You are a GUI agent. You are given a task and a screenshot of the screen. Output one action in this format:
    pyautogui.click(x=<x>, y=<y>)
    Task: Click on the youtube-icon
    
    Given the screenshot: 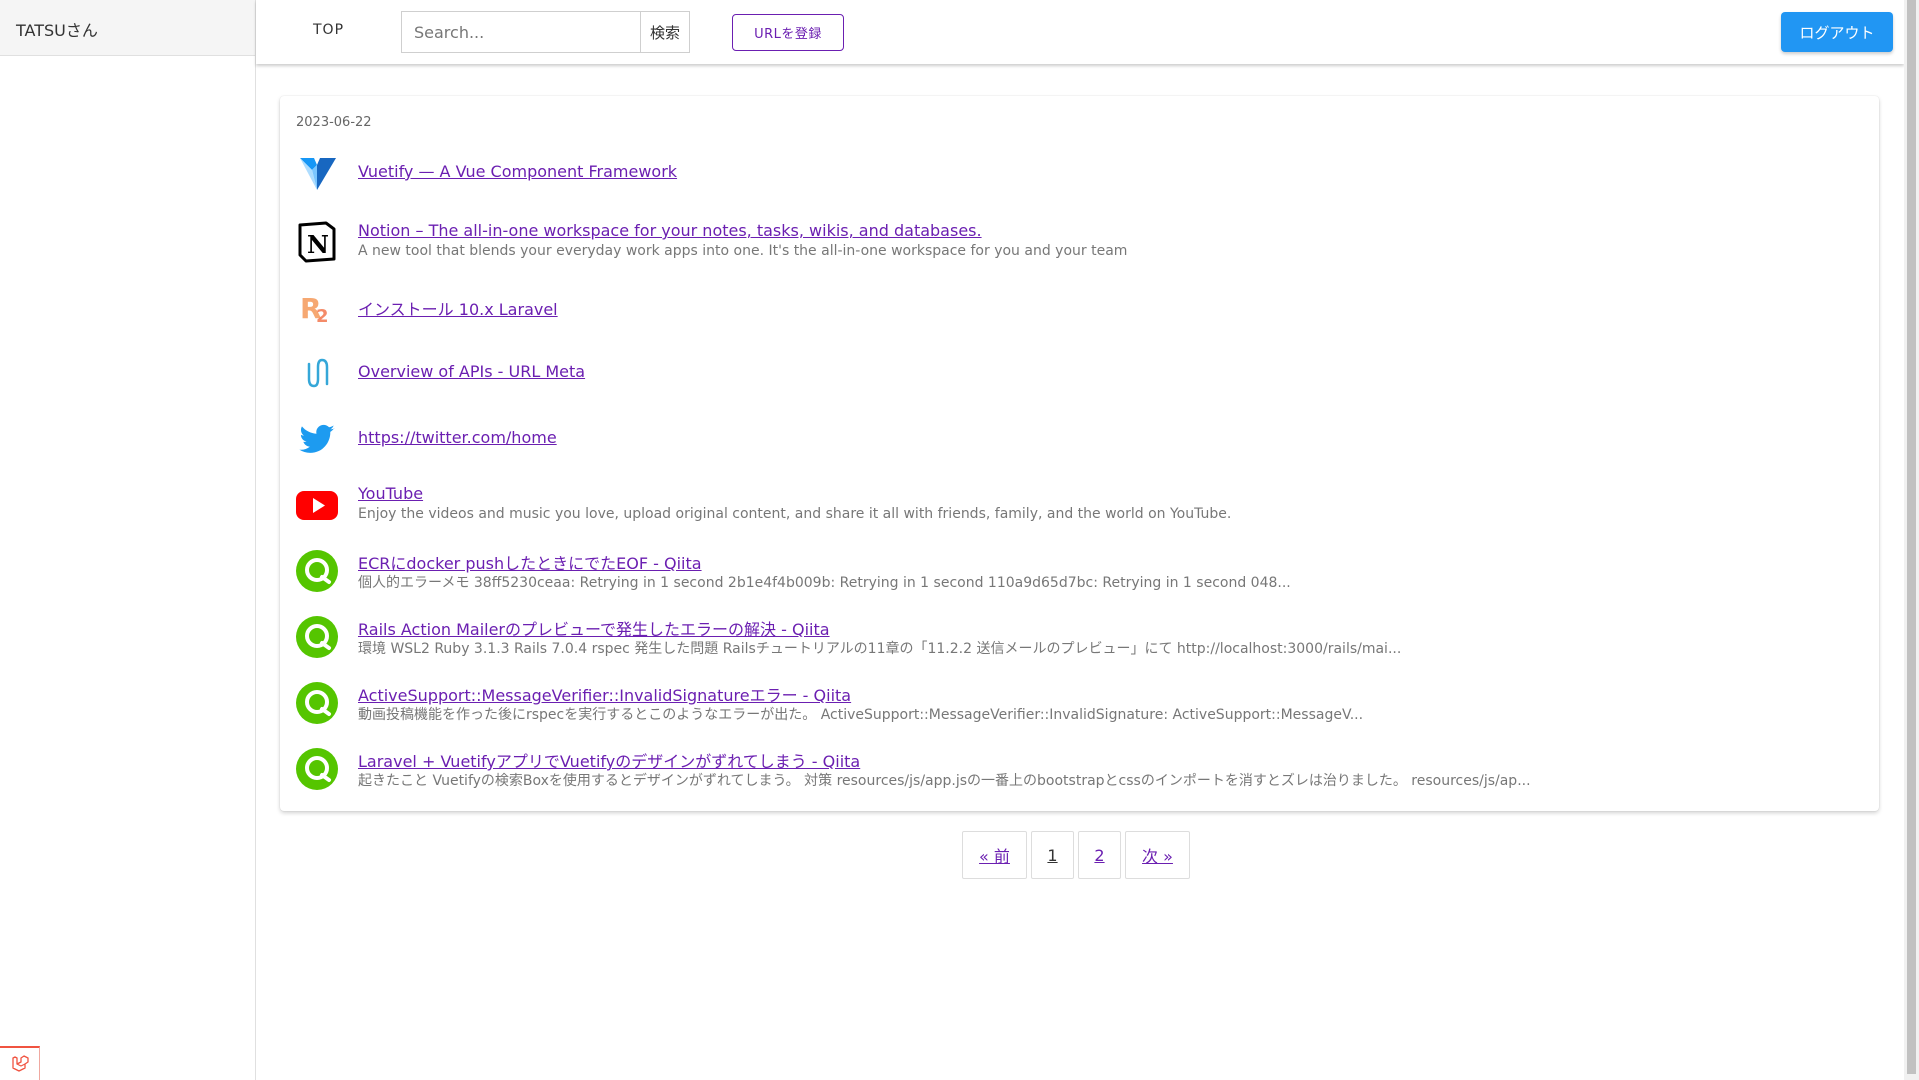 What is the action you would take?
    pyautogui.click(x=317, y=505)
    